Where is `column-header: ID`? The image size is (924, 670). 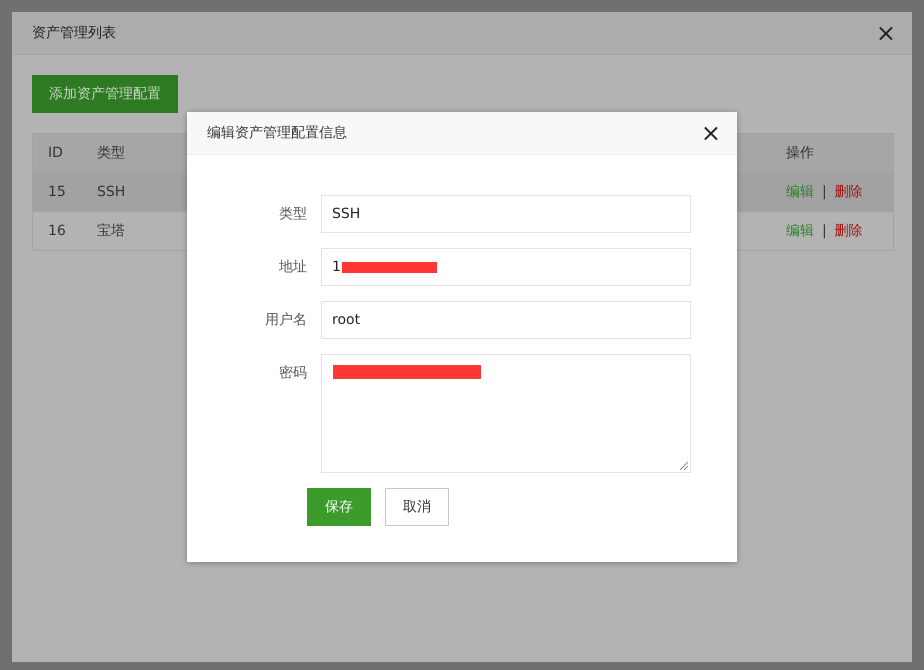
column-header: ID is located at coordinates (56, 153).